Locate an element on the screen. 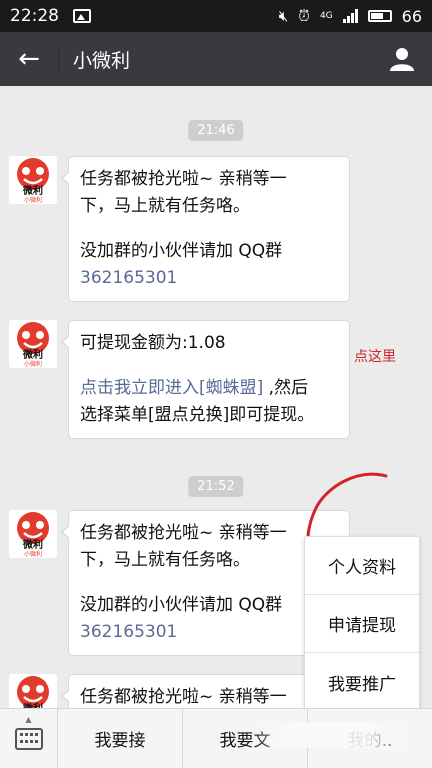  back-button: ← is located at coordinates (29, 59).